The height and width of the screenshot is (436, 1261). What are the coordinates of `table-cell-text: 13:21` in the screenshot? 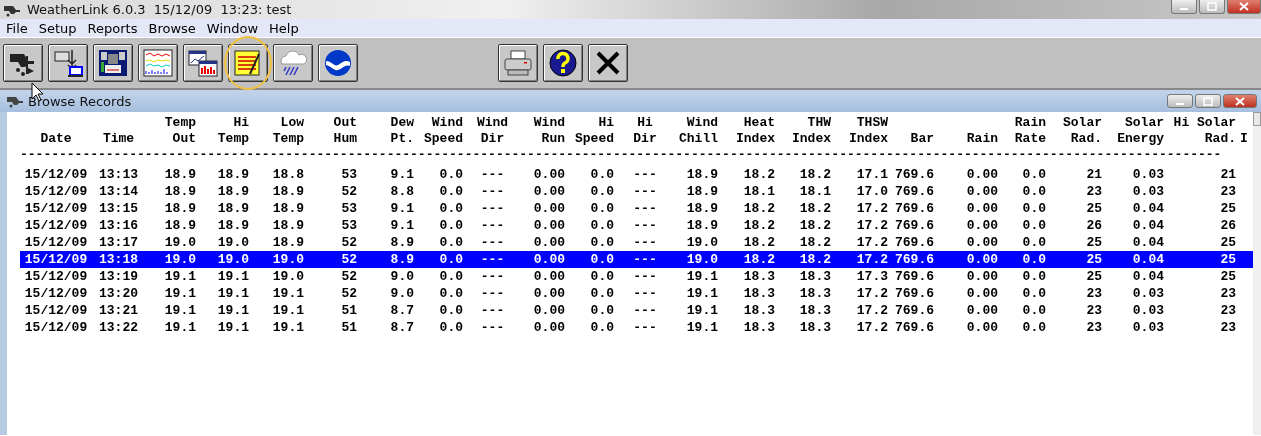 It's located at (118, 310).